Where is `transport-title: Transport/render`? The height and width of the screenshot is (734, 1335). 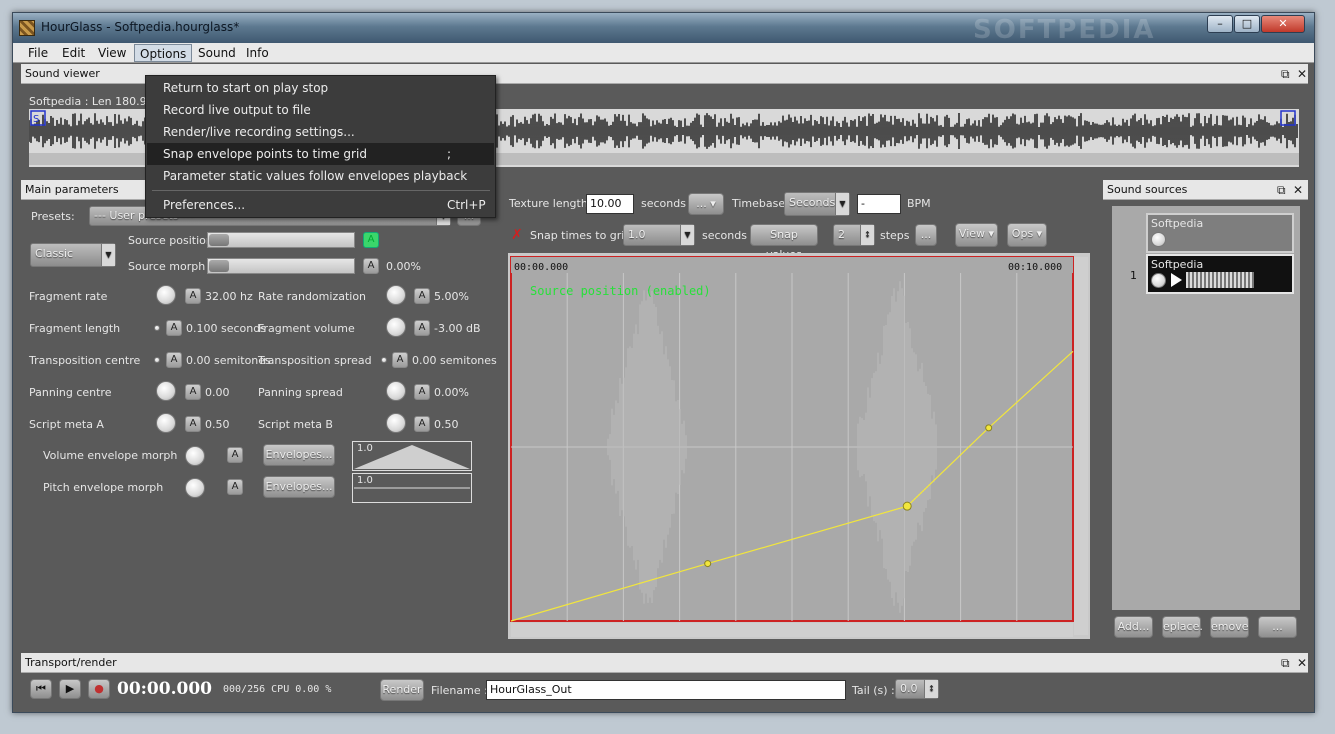 transport-title: Transport/render is located at coordinates (71, 662).